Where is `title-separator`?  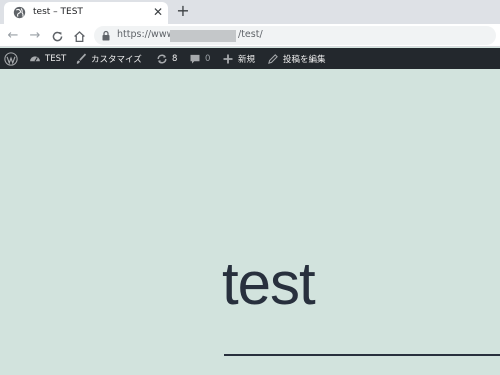
title-separator is located at coordinates (362, 355).